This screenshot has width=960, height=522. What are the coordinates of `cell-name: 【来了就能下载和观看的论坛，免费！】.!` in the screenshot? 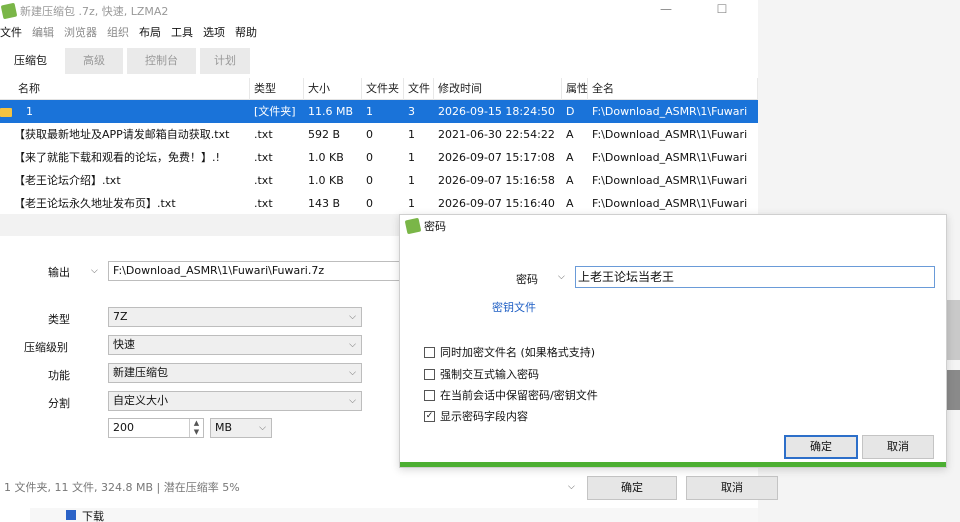 It's located at (117, 157).